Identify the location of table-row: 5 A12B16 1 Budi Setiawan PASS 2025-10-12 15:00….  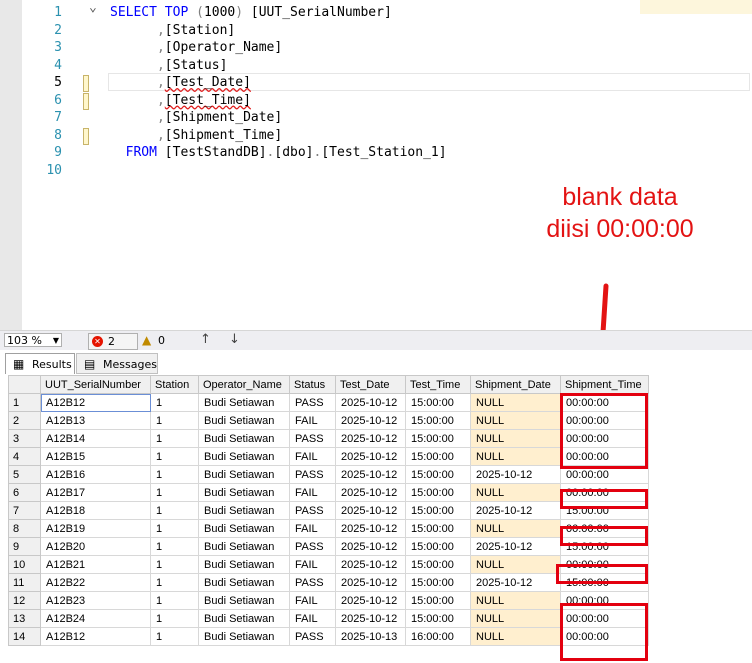
(328, 474).